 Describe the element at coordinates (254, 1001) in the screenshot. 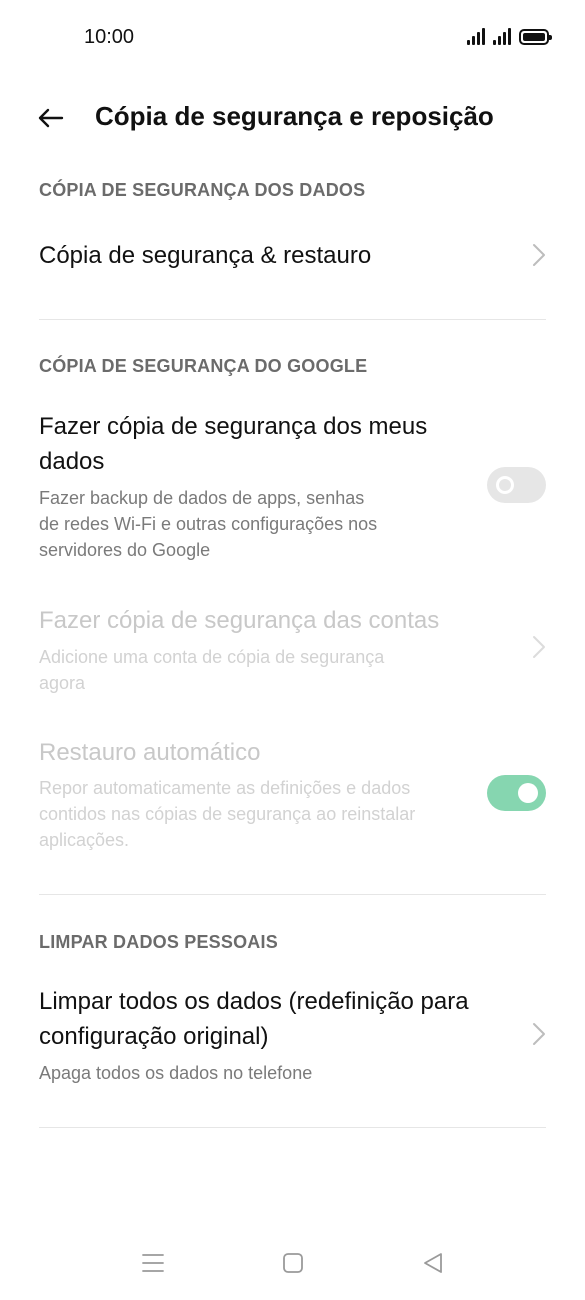

I see `factory-reset-title-line1: Limpar todos os dados (redefinição para` at that location.